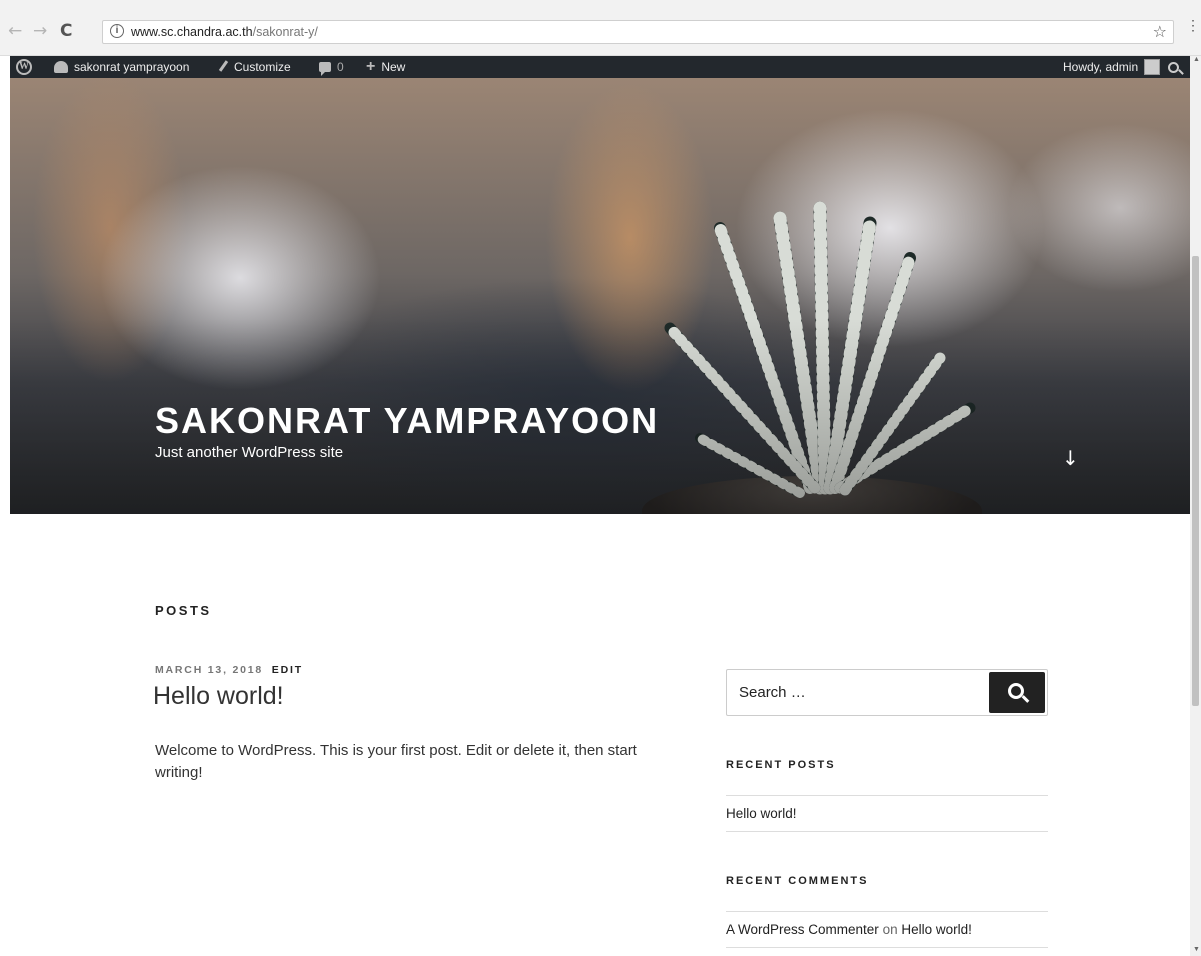 The height and width of the screenshot is (956, 1201). What do you see at coordinates (1196, 949) in the screenshot?
I see `scroll-down-icon: ▼` at bounding box center [1196, 949].